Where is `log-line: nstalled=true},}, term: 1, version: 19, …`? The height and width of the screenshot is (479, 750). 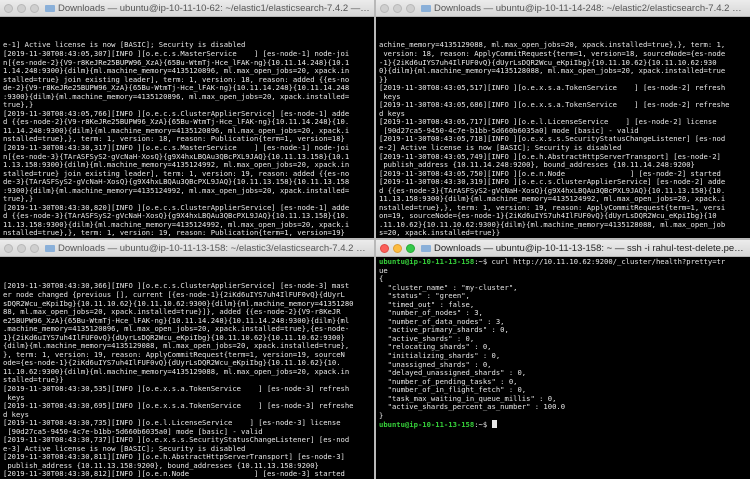 log-line: nstalled=true},}, term: 1, version: 19, … is located at coordinates (174, 233).